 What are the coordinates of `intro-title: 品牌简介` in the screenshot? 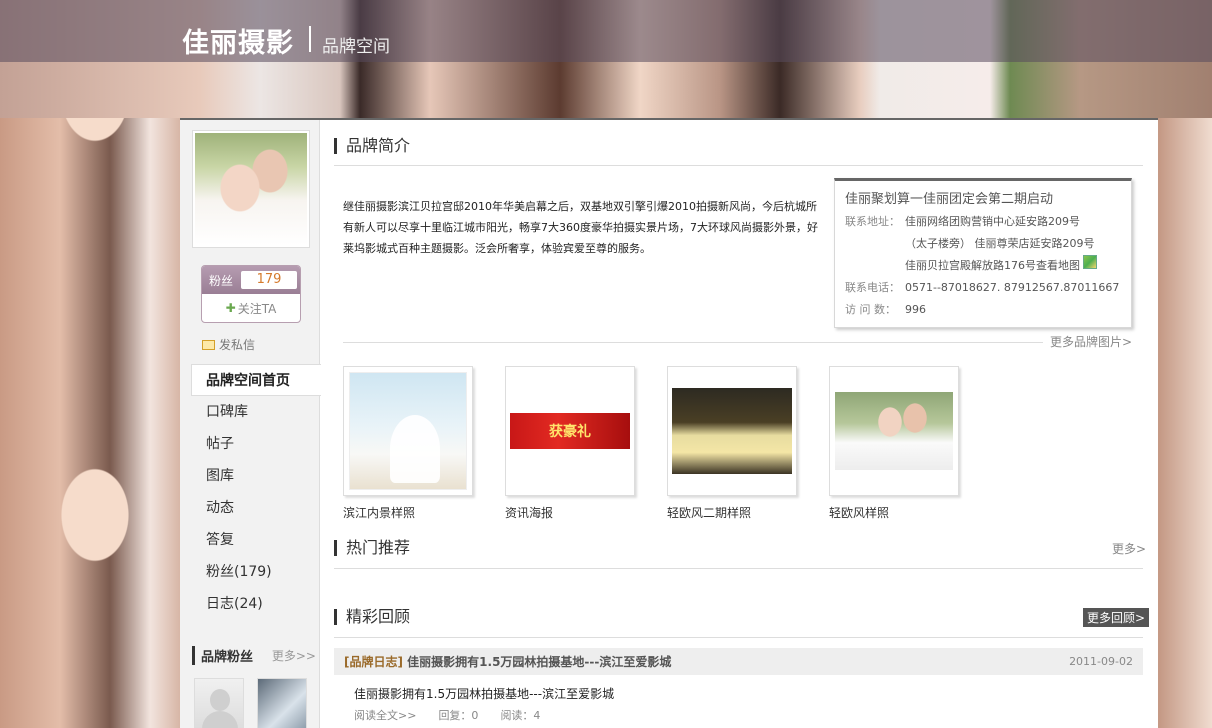 It's located at (372, 146).